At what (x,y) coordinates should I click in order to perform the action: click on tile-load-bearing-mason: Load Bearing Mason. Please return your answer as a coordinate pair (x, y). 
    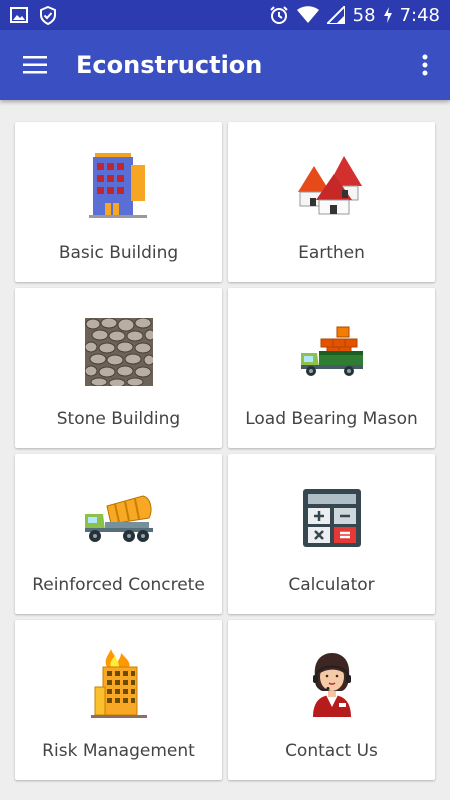
    Looking at the image, I should click on (331, 368).